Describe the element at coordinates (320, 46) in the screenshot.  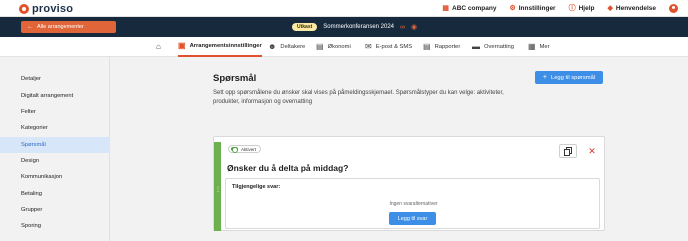
I see `money-icon: ▤` at that location.